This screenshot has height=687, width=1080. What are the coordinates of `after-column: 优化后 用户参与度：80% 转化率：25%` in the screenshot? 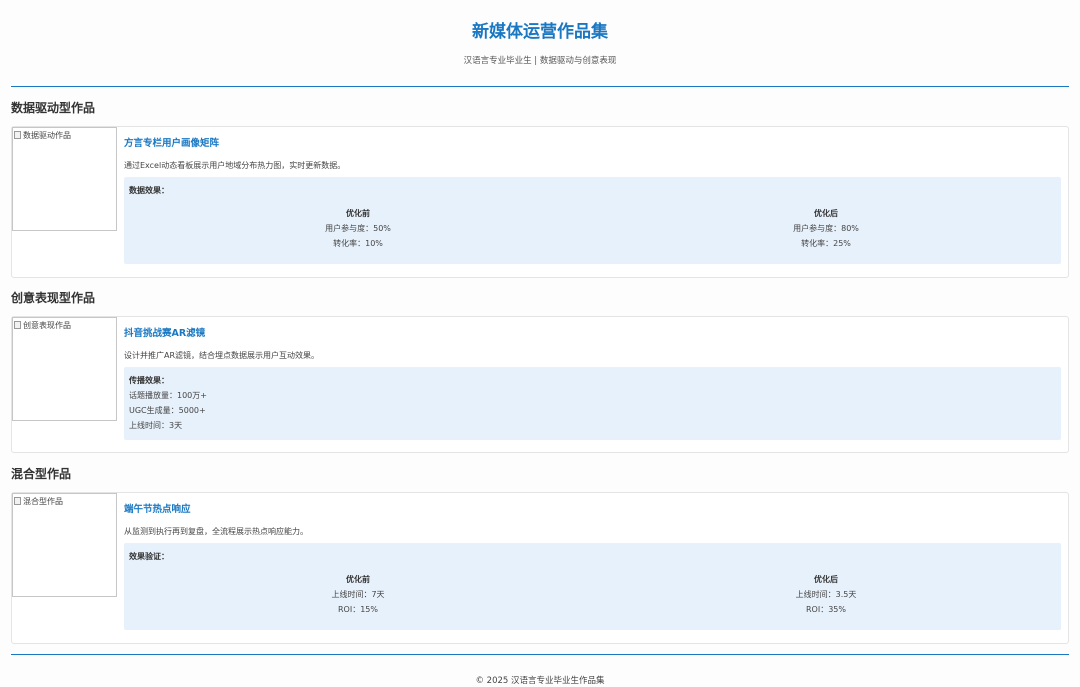 It's located at (826, 230).